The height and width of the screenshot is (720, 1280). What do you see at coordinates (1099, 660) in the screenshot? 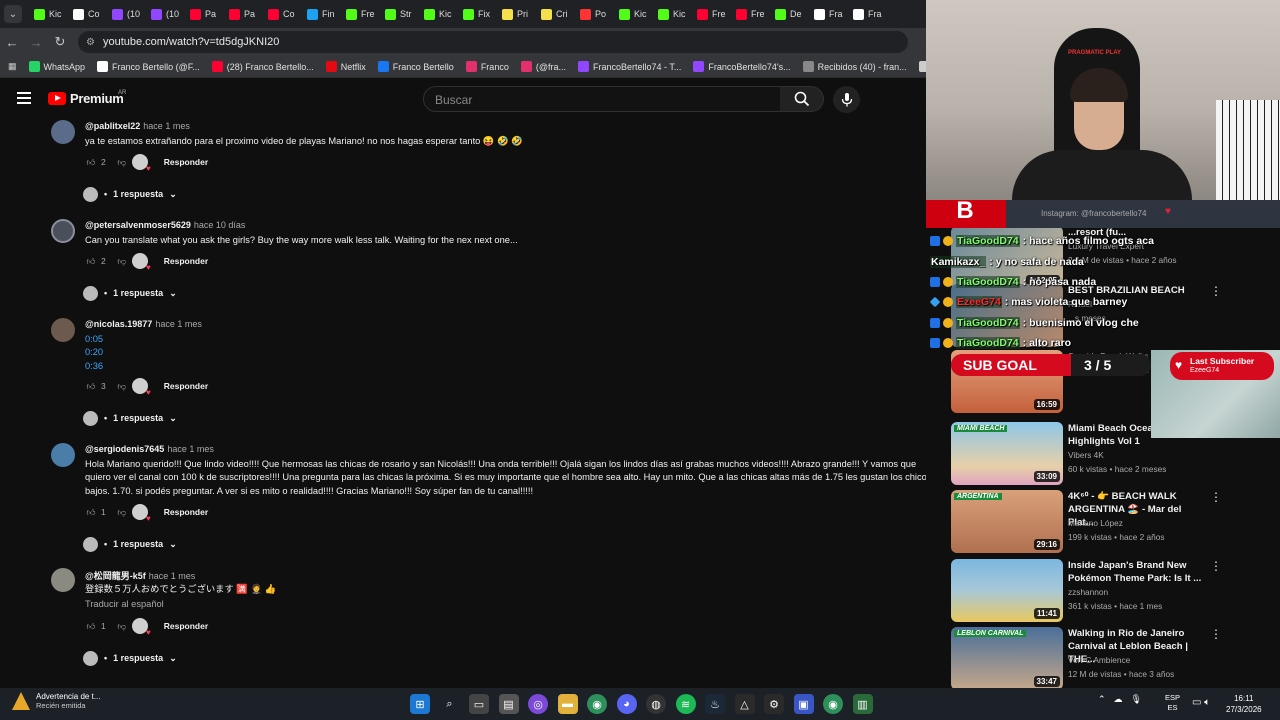
I see `channel-name: Vort-C Ambience` at bounding box center [1099, 660].